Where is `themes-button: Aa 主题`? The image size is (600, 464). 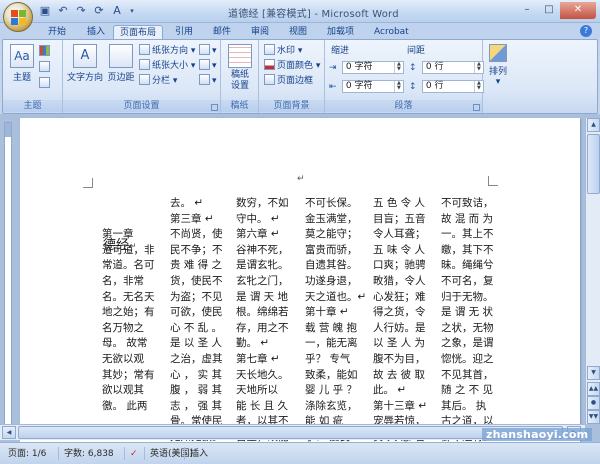 themes-button: Aa 主题 is located at coordinates (22, 63).